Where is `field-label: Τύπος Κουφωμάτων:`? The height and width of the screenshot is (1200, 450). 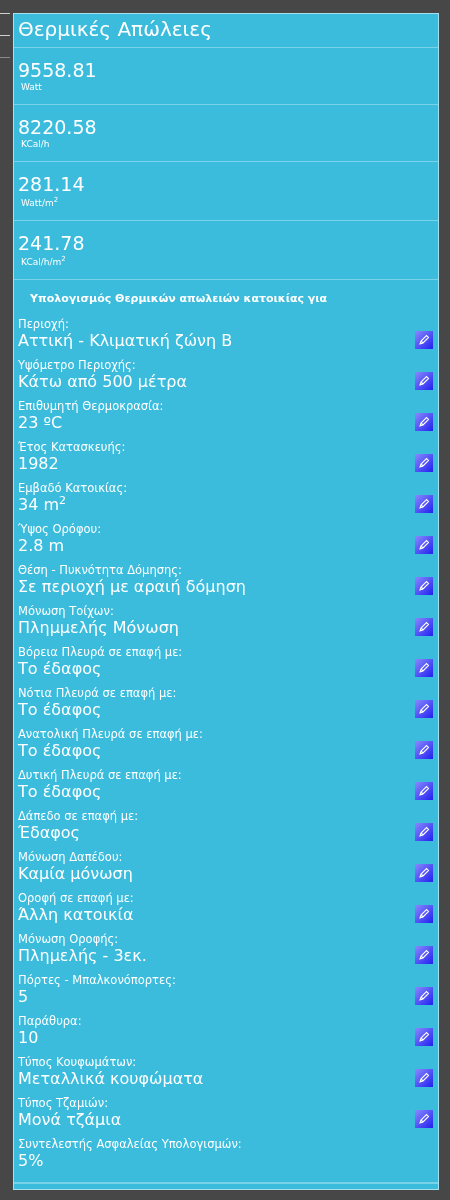 field-label: Τύπος Κουφωμάτων: is located at coordinates (78, 1062).